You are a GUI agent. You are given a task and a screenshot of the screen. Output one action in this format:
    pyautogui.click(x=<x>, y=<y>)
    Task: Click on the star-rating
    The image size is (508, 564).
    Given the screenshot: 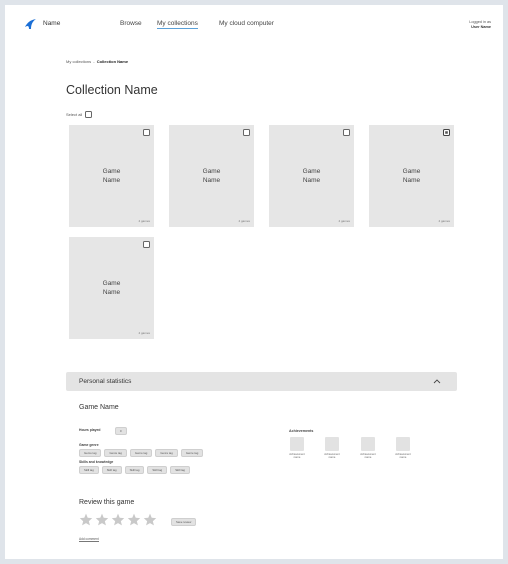 What is the action you would take?
    pyautogui.click(x=118, y=519)
    